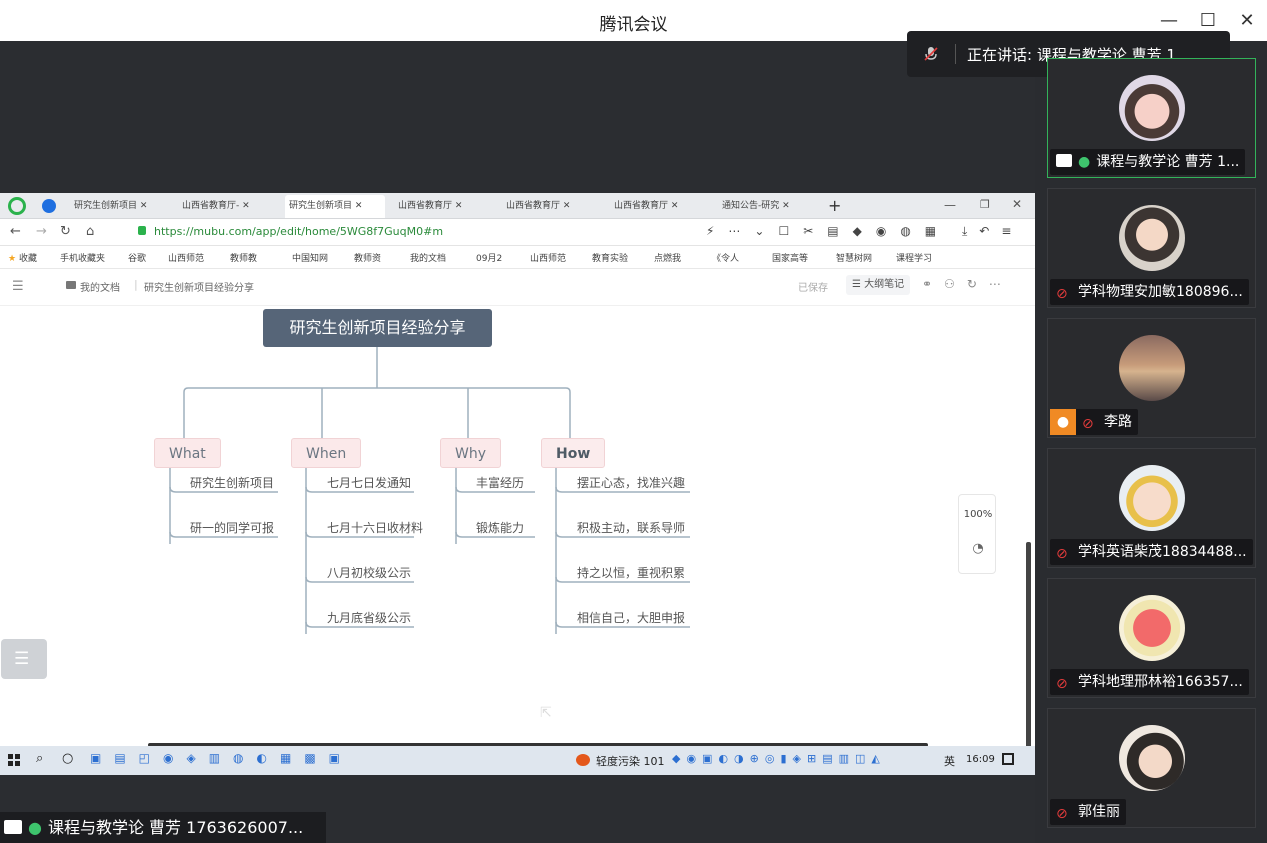 The width and height of the screenshot is (1267, 843). What do you see at coordinates (369, 482) in the screenshot?
I see `mindmap-leaf: 七月七日发通知` at bounding box center [369, 482].